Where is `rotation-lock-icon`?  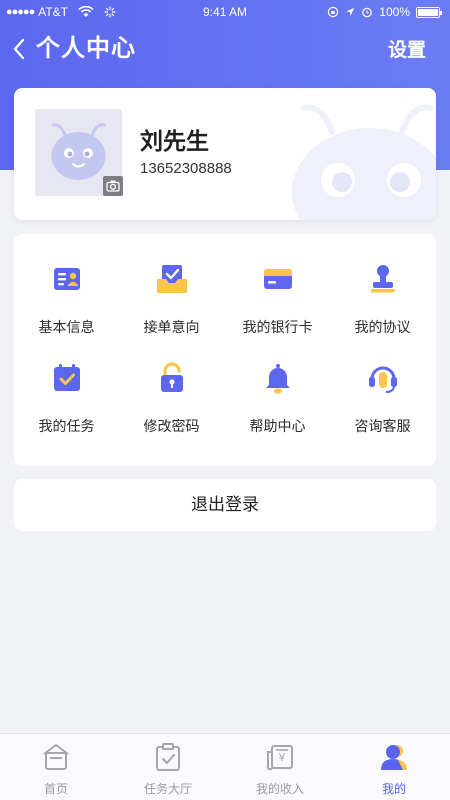 rotation-lock-icon is located at coordinates (333, 12).